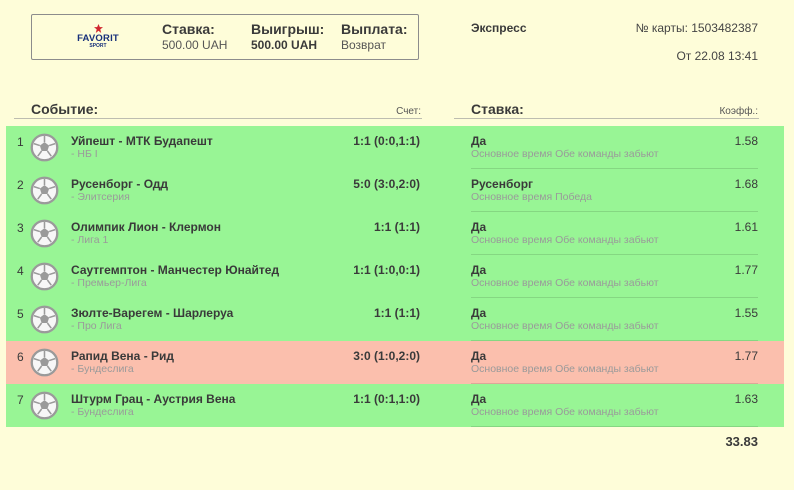 Image resolution: width=794 pixels, height=490 pixels. Describe the element at coordinates (717, 56) in the screenshot. I see `bet-date: От 22.08 13:41` at that location.